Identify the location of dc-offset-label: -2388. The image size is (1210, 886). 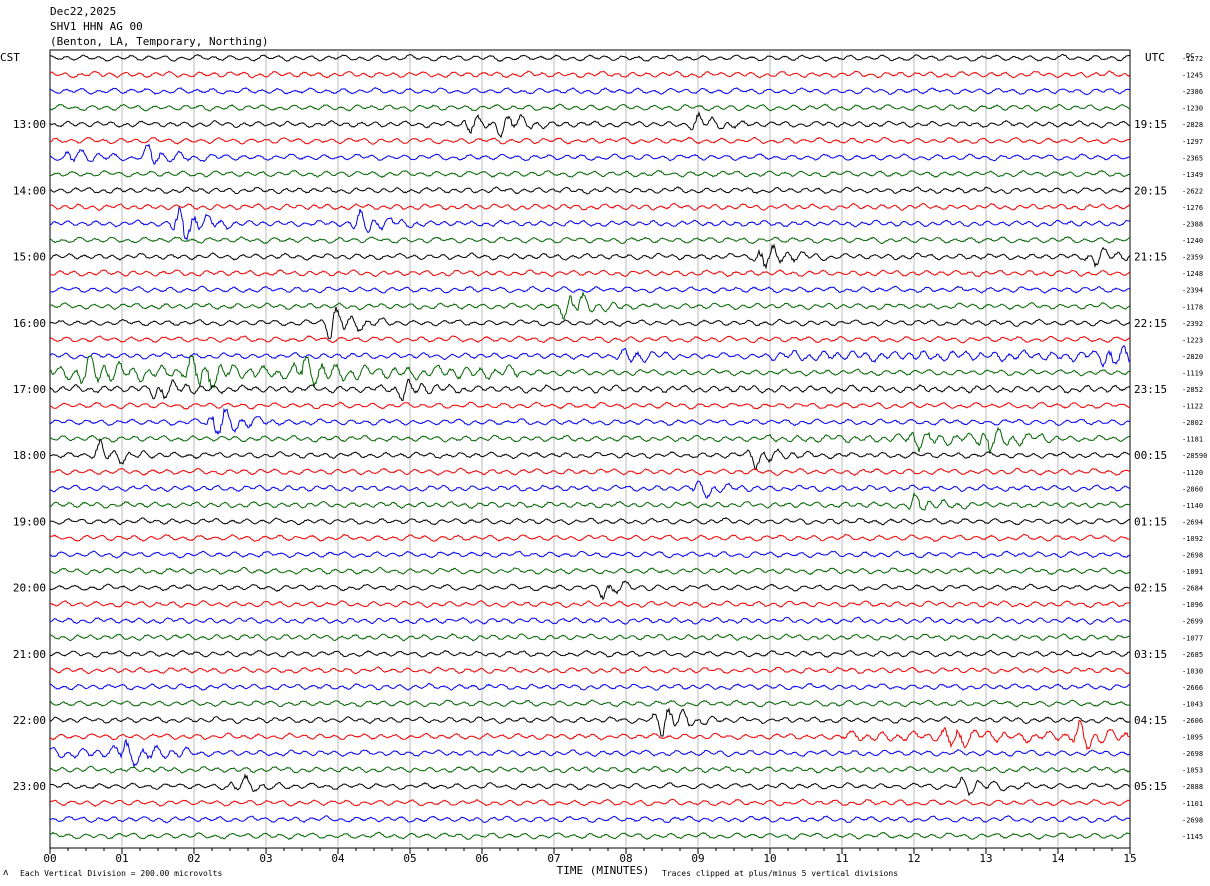
(1192, 225).